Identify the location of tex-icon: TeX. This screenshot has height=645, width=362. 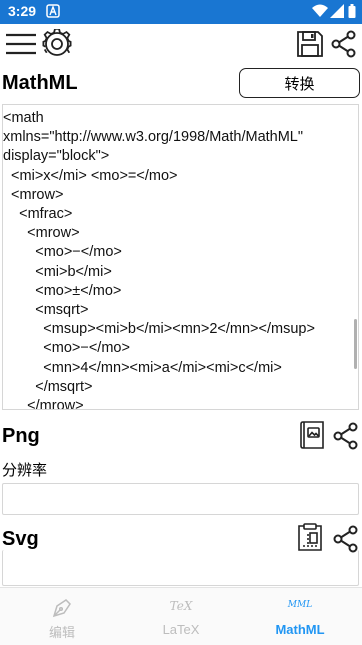
(181, 606).